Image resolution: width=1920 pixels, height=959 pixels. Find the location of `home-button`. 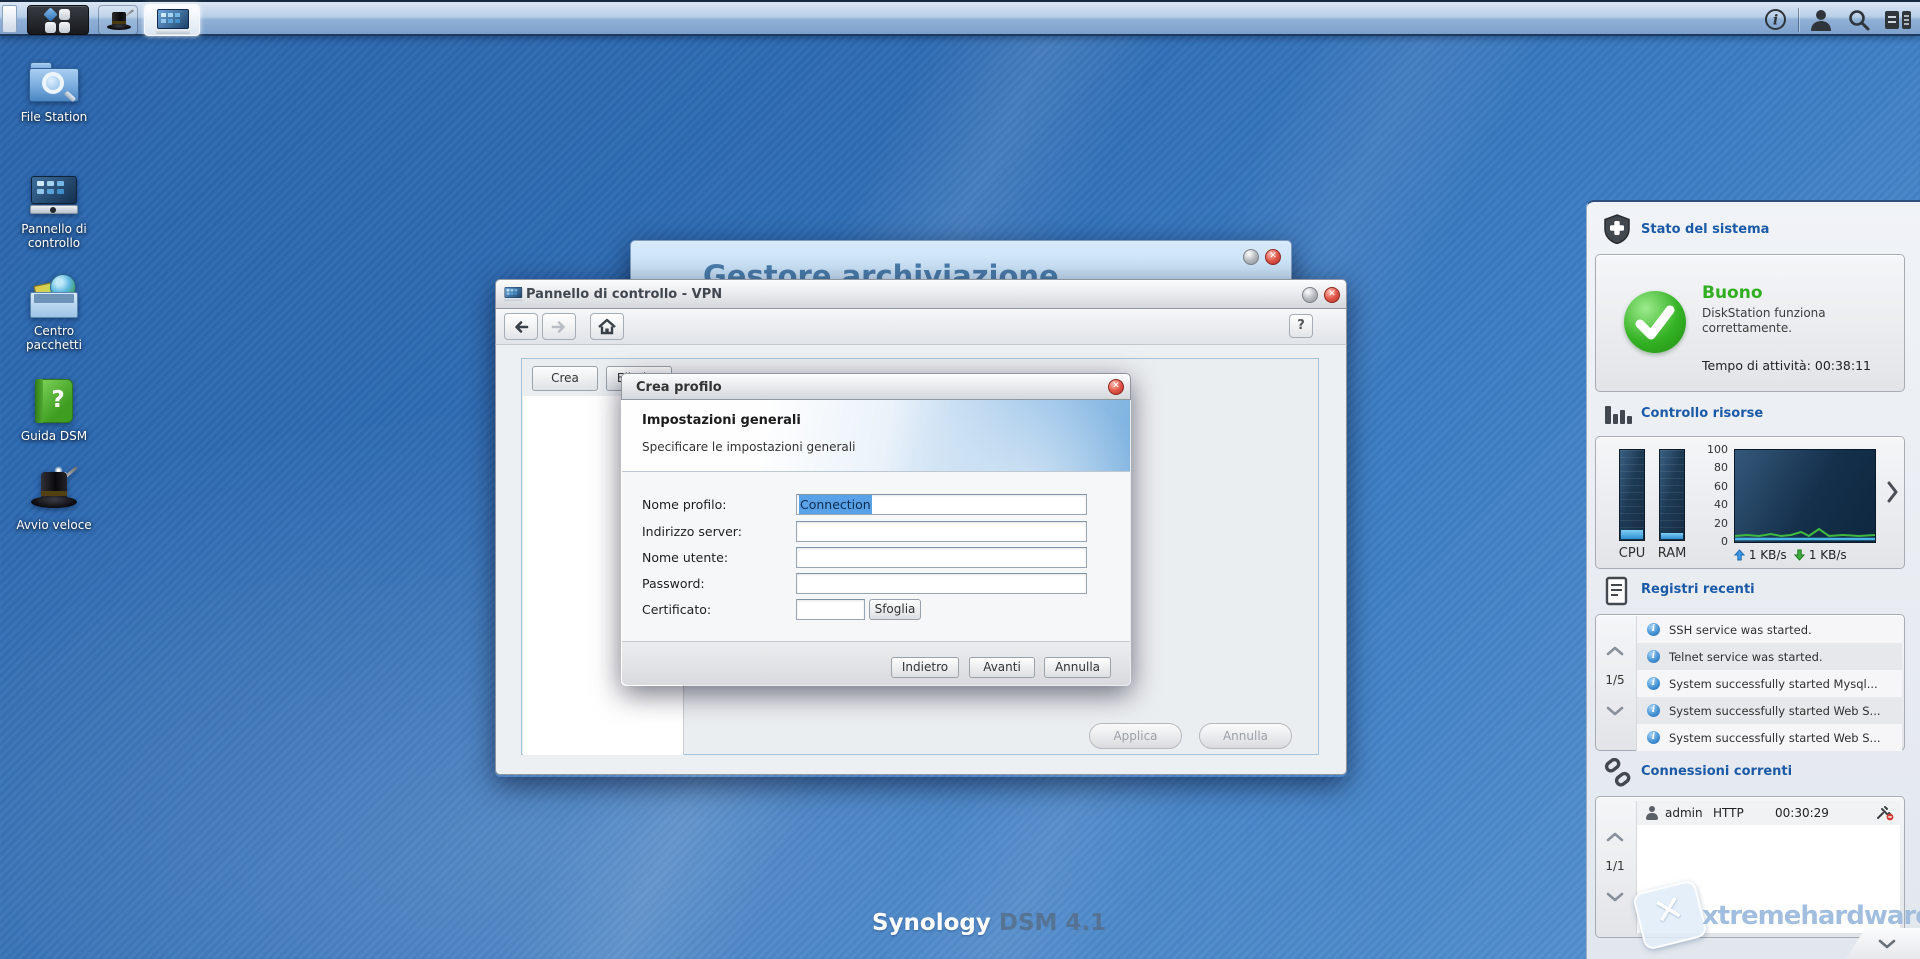

home-button is located at coordinates (607, 326).